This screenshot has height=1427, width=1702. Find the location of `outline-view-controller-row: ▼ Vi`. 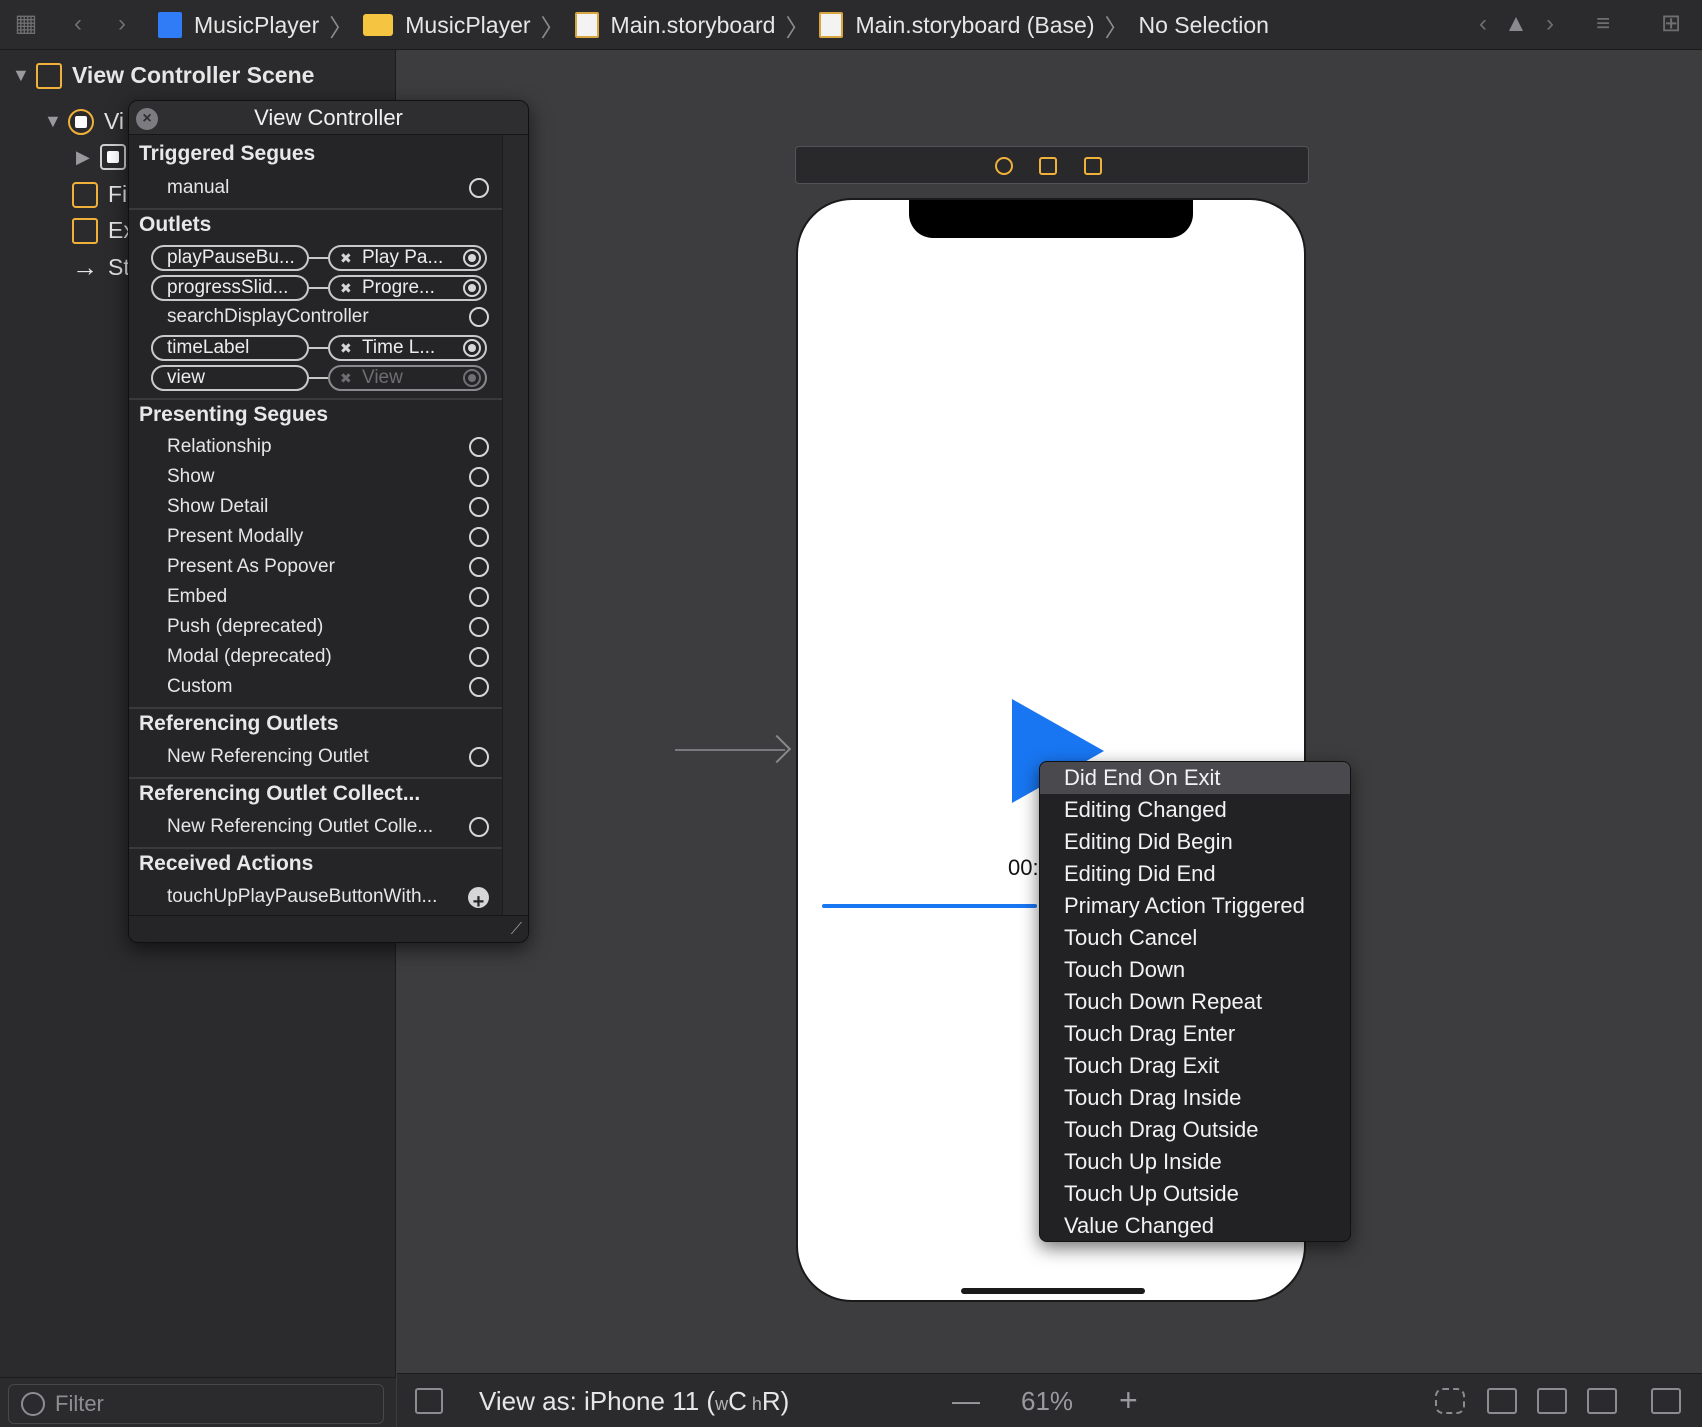

outline-view-controller-row: ▼ Vi is located at coordinates (84, 121).